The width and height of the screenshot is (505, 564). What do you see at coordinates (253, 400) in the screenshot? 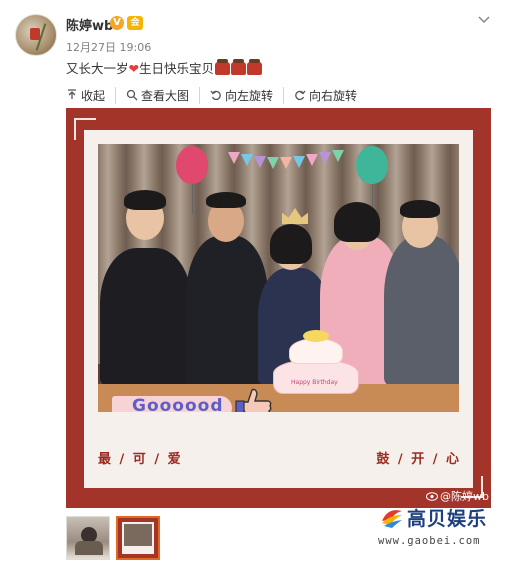
I see `thumbs-up-icon` at bounding box center [253, 400].